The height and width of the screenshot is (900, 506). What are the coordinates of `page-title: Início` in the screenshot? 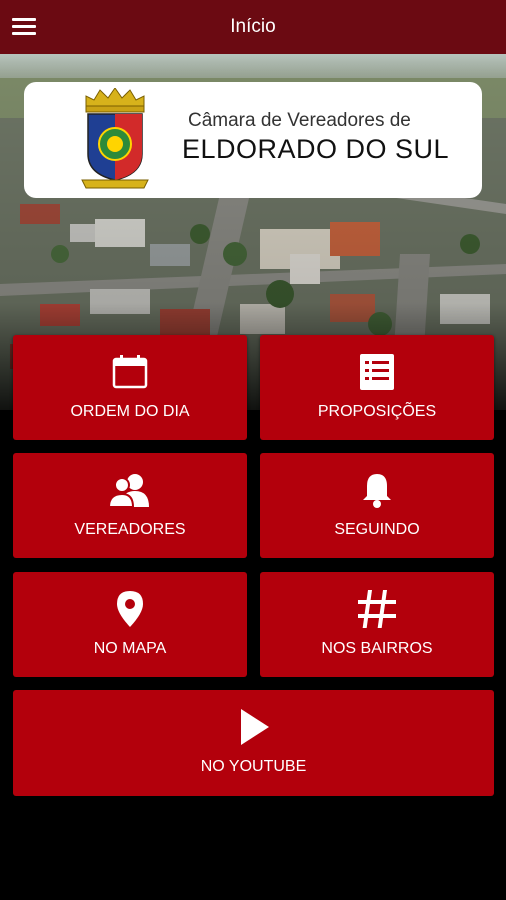 It's located at (253, 26).